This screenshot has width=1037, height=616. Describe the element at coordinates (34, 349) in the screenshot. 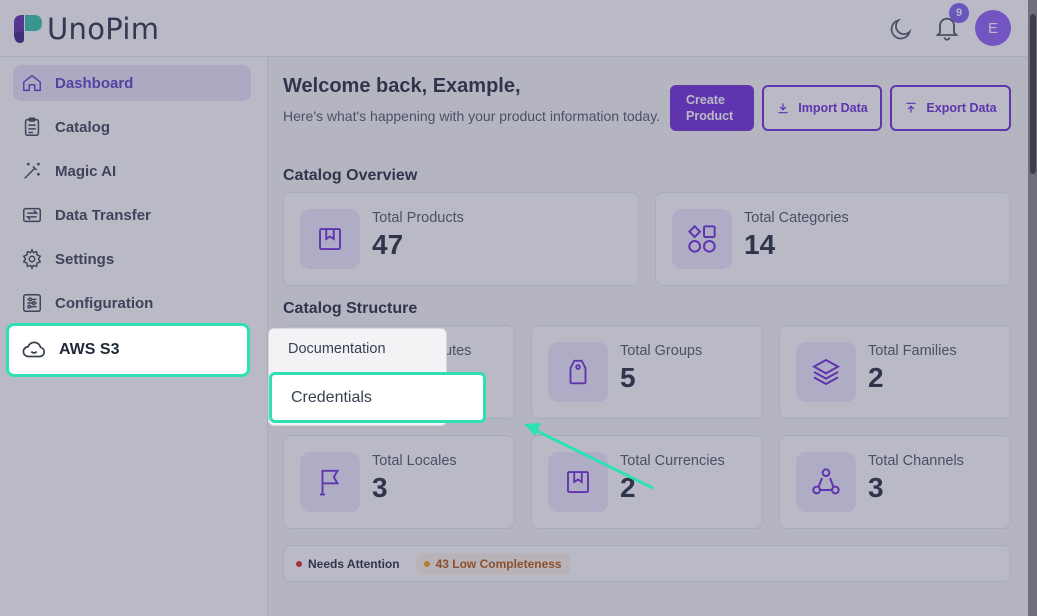

I see `cloud-icon` at that location.